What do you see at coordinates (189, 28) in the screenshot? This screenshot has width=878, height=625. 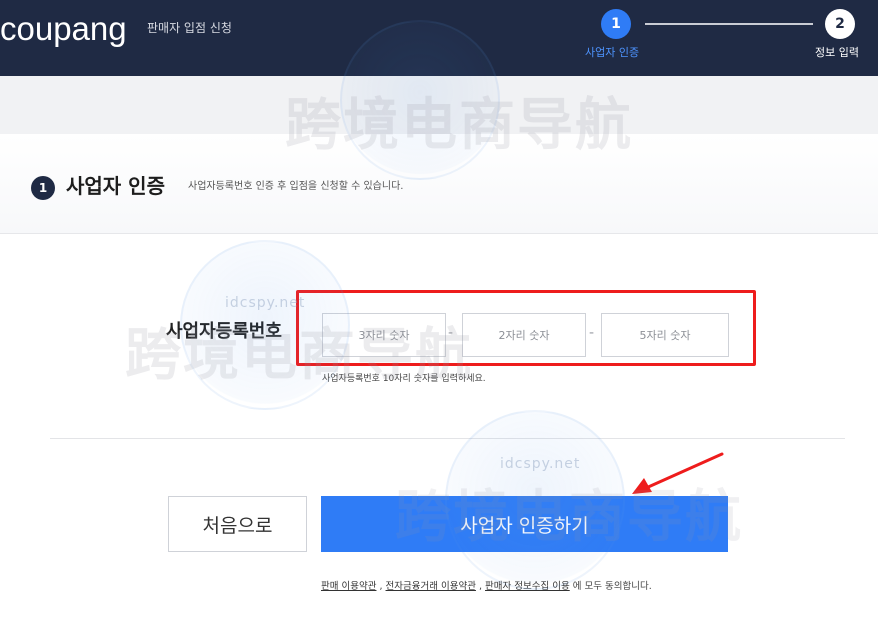 I see `header-subtitle: 판매자 입점 신청` at bounding box center [189, 28].